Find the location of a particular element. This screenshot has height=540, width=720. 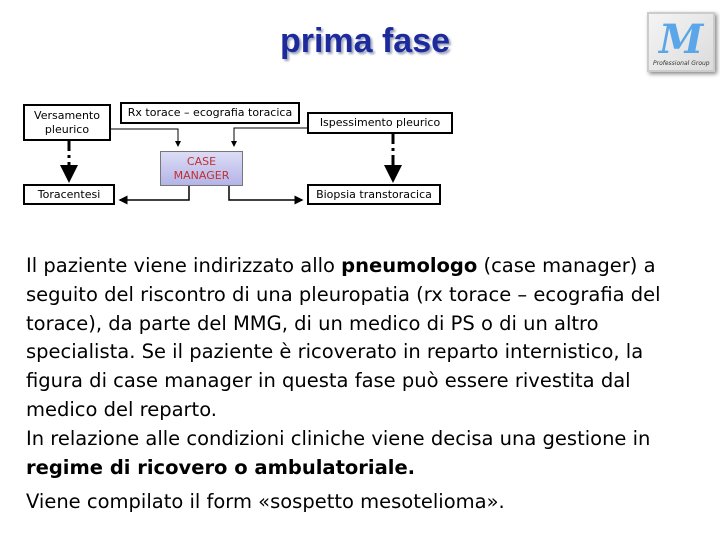

arrow-ispessimento-cm is located at coordinates (269, 137).